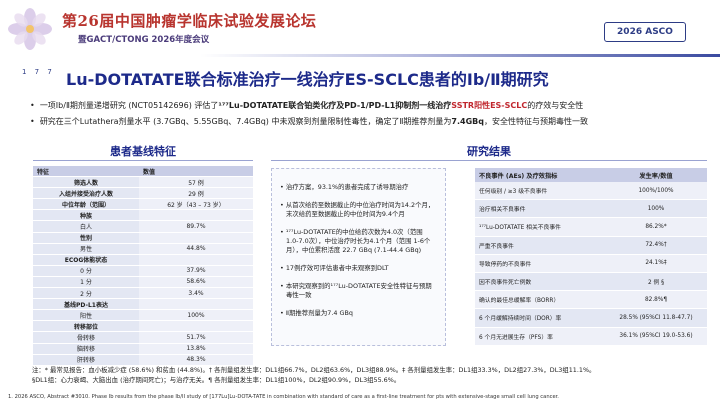  I want to click on table-cell-value: 72.4%†, so click(656, 245).